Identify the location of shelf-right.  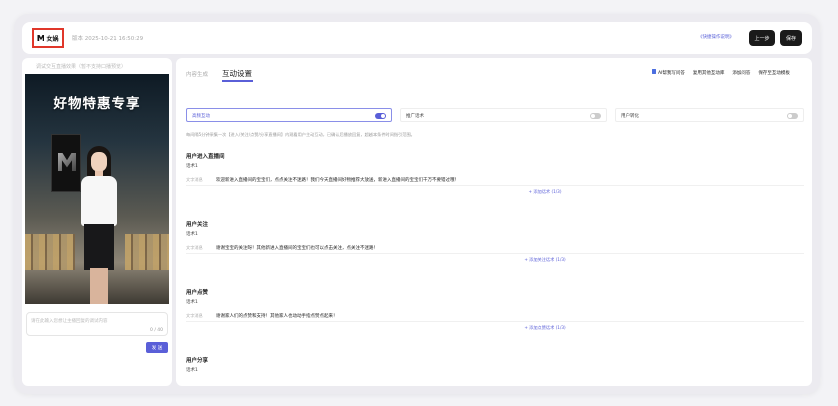
(147, 252).